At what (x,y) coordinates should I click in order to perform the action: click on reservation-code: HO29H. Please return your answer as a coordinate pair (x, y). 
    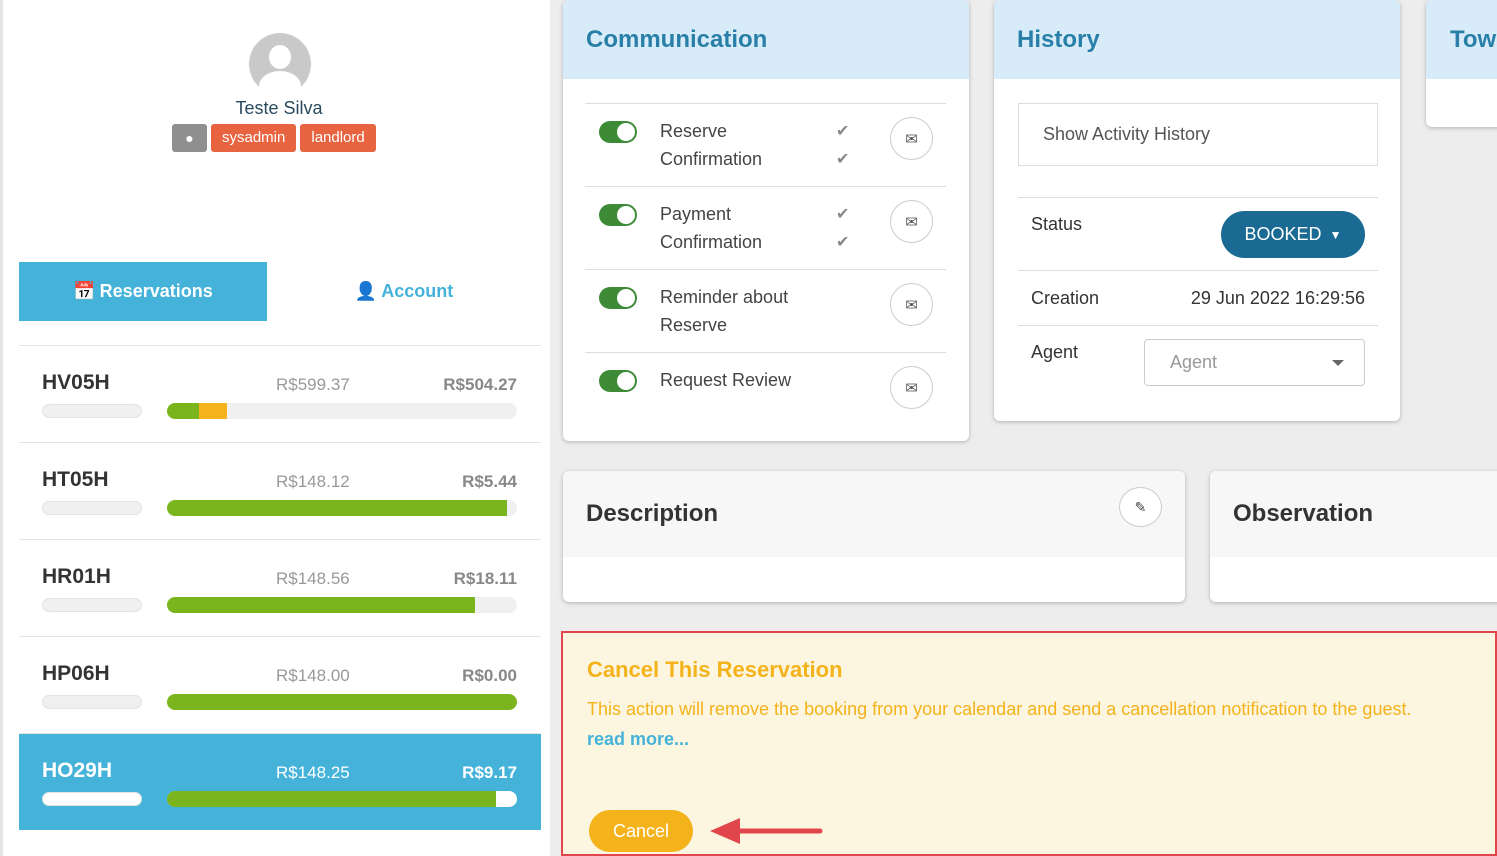
    Looking at the image, I should click on (77, 770).